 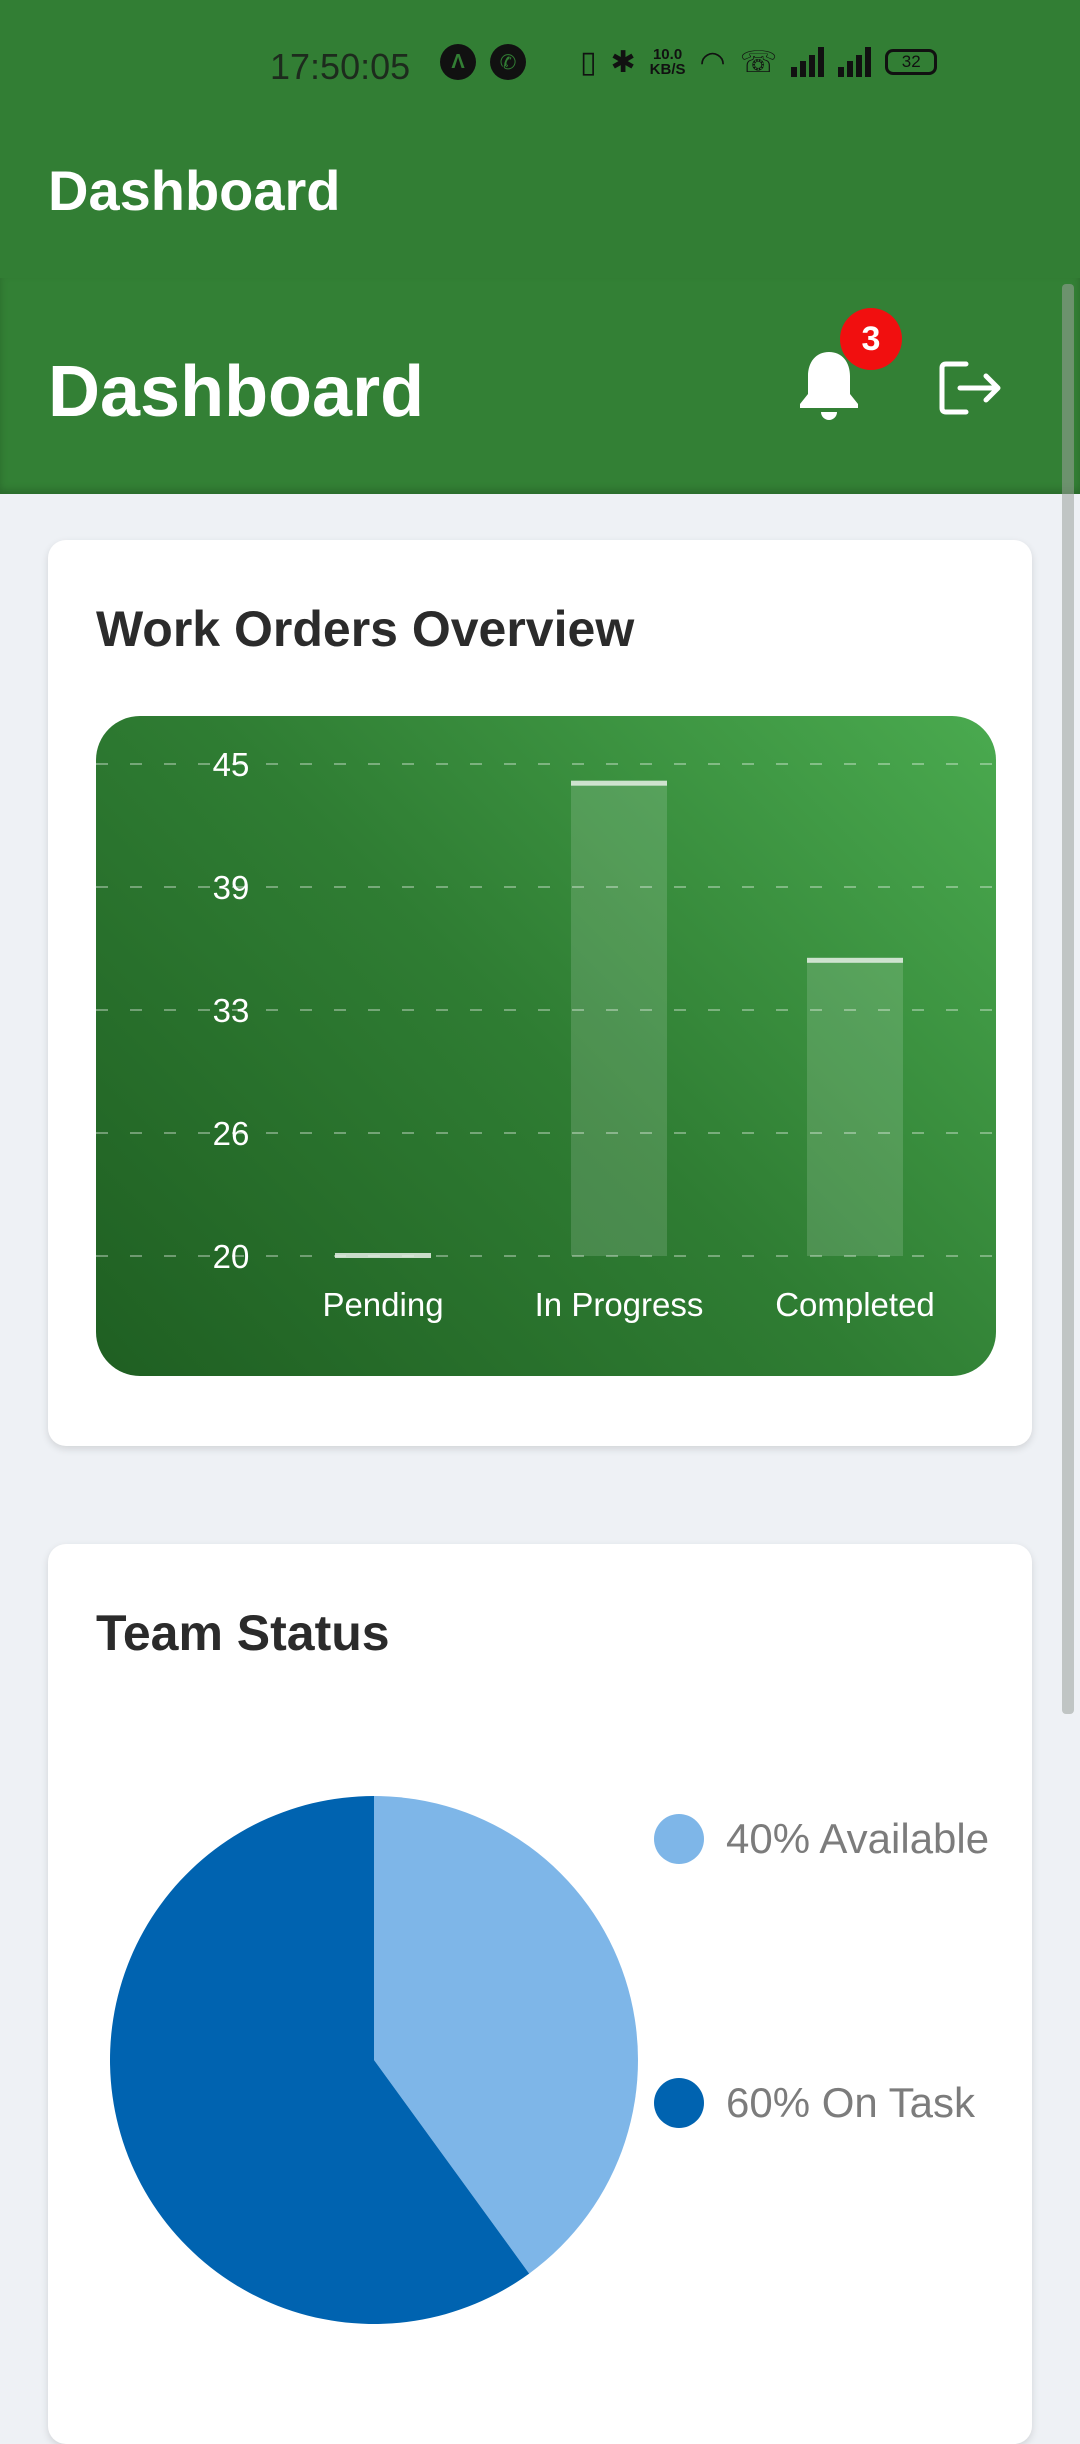 I want to click on legend-item-available: 40% Available, so click(x=844, y=1839).